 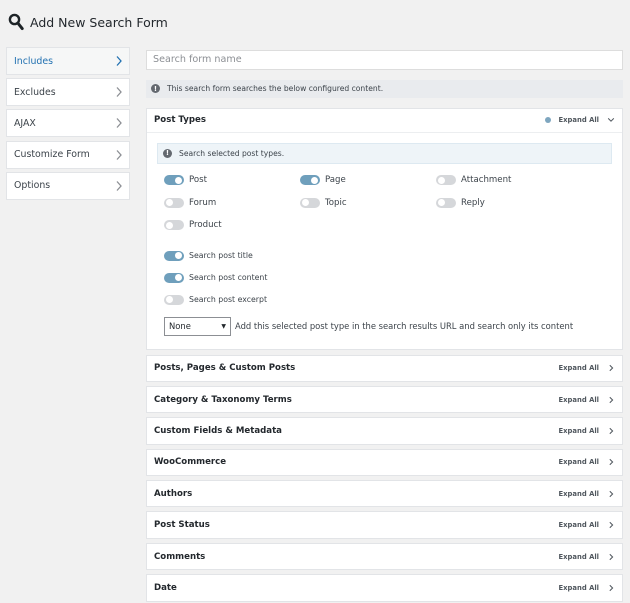 What do you see at coordinates (225, 368) in the screenshot?
I see `panel-title: Posts, Pages & Custom Posts` at bounding box center [225, 368].